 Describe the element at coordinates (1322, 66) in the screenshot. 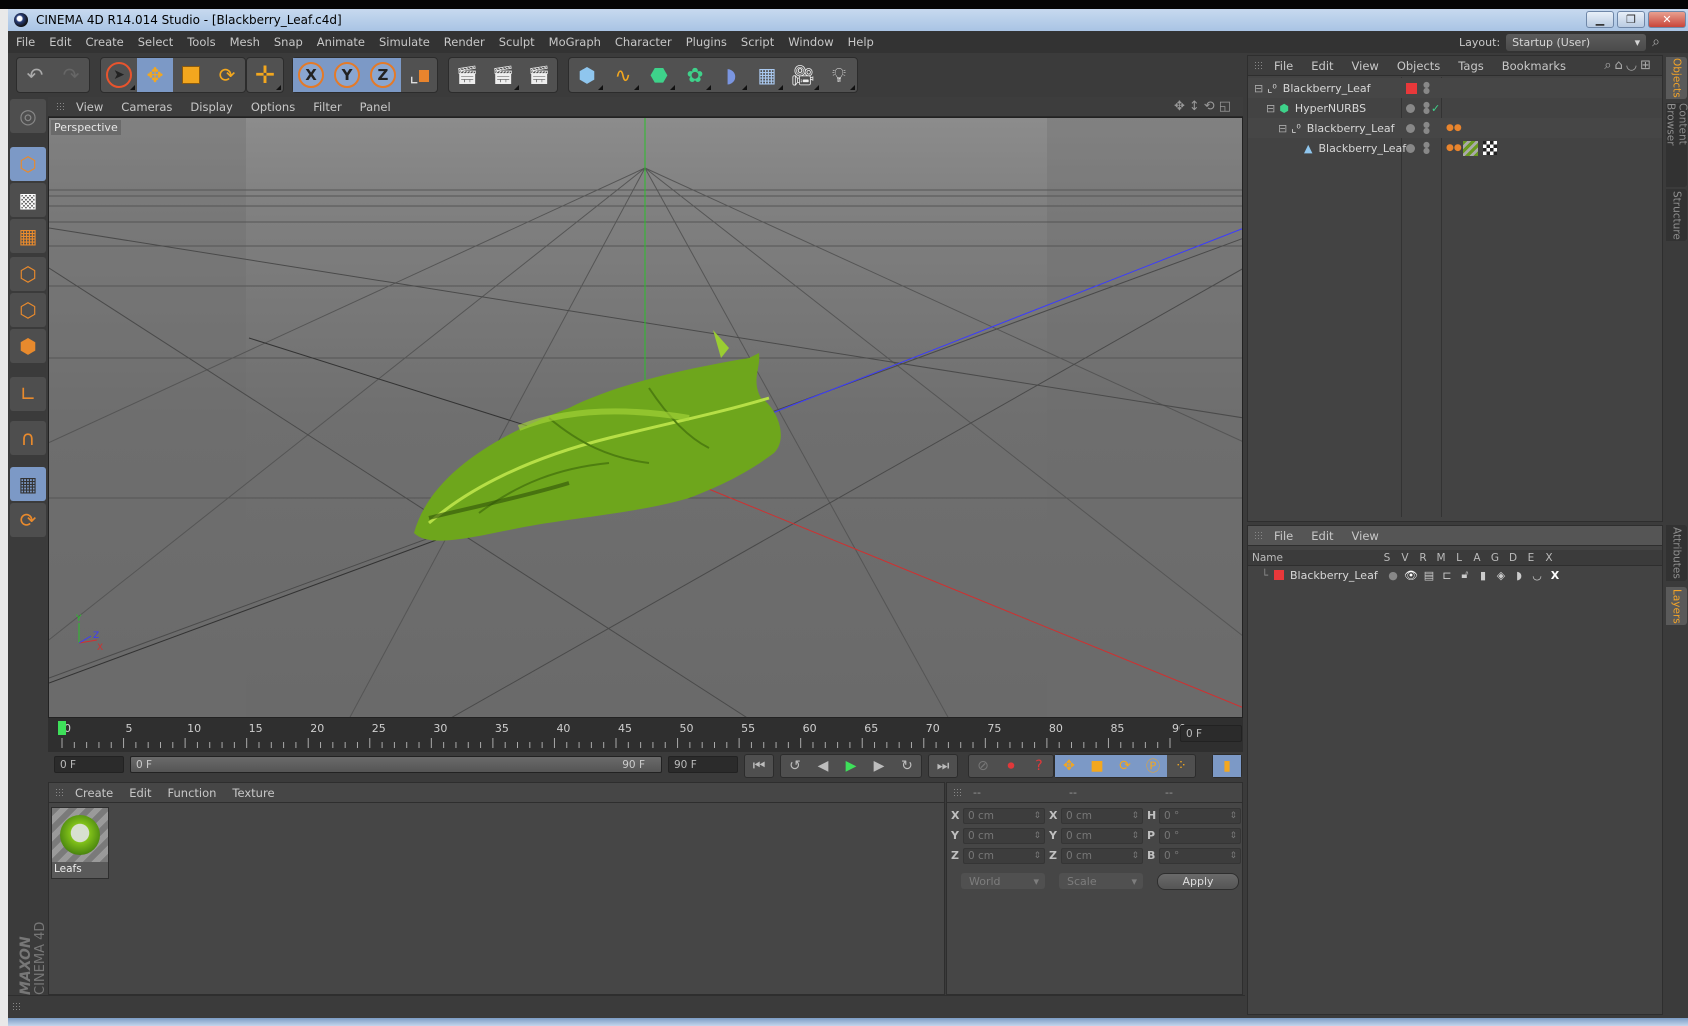

I see `object-menu-edit: Edit` at that location.